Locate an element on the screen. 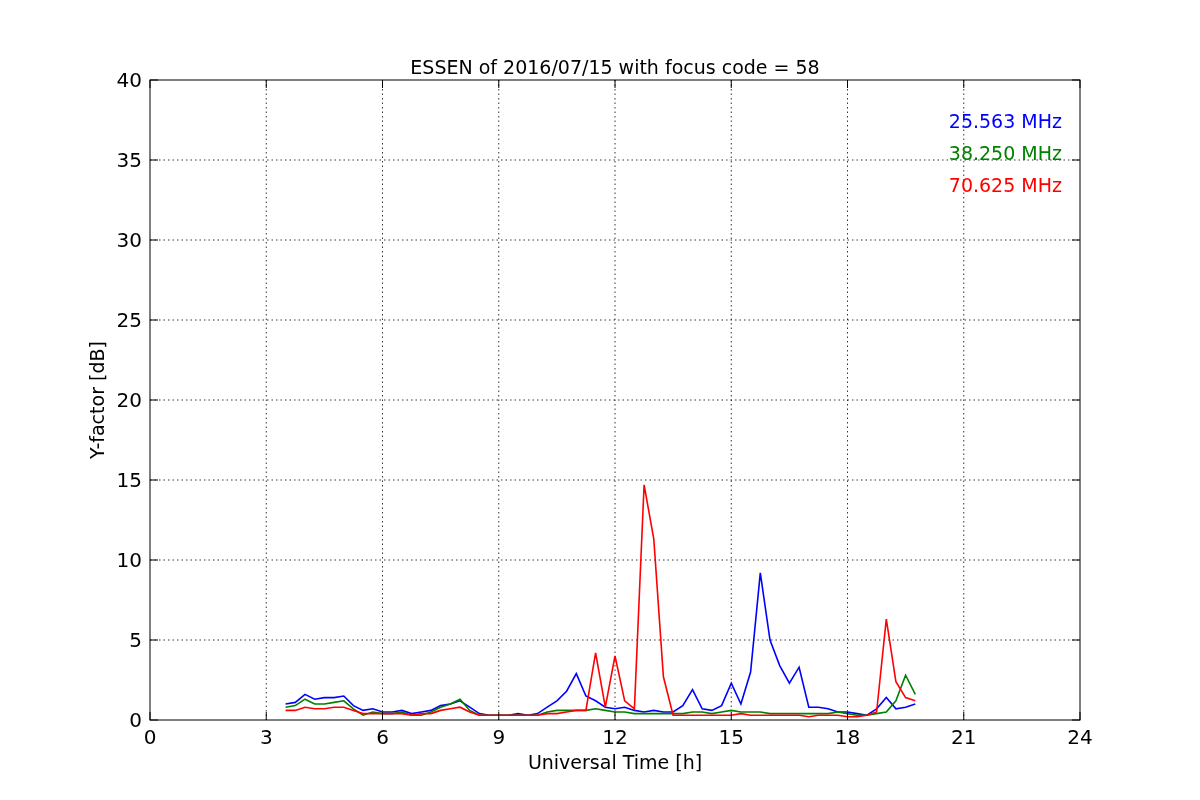 The height and width of the screenshot is (800, 1200). chart-title: ESSEN of 2016/07/15 with focus code = 58 is located at coordinates (615, 67).